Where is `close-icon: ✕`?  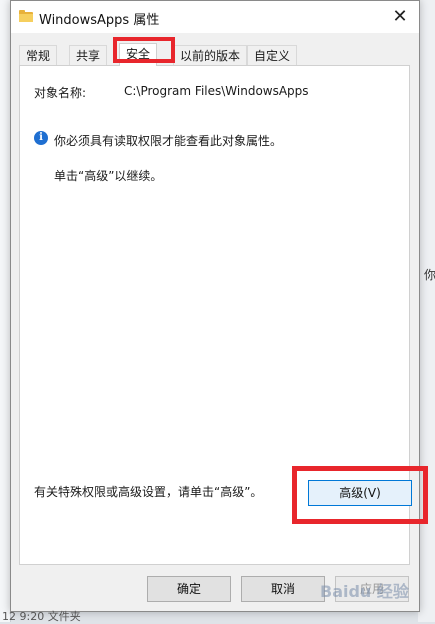
close-icon: ✕ is located at coordinates (400, 17).